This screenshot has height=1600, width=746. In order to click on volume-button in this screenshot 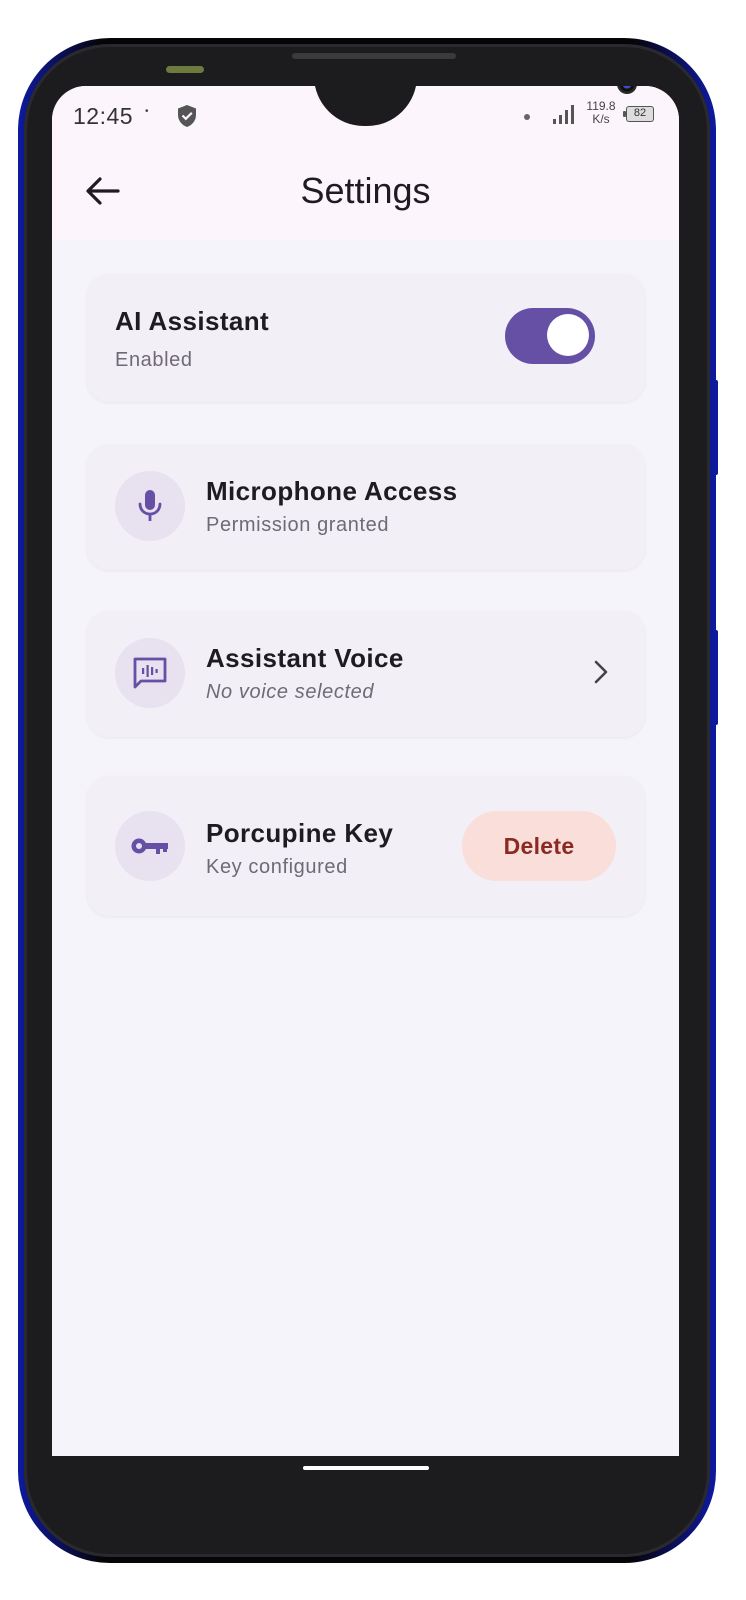, I will do `click(715, 427)`.